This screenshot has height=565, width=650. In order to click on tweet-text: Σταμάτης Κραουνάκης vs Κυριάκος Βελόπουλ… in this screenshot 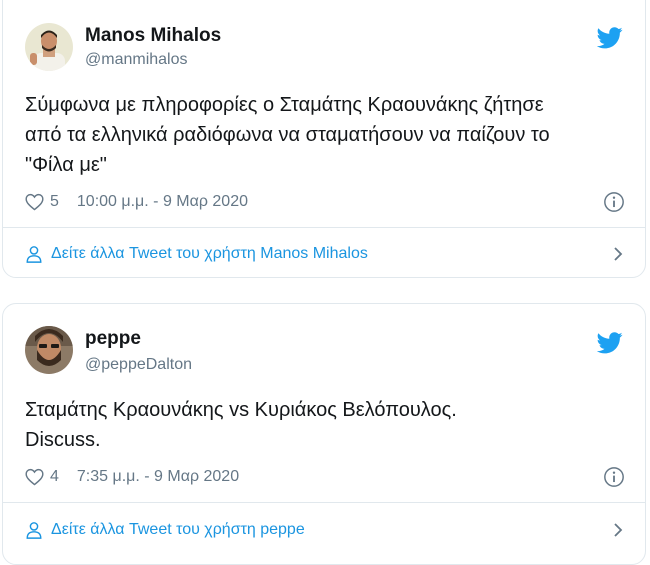, I will do `click(325, 425)`.